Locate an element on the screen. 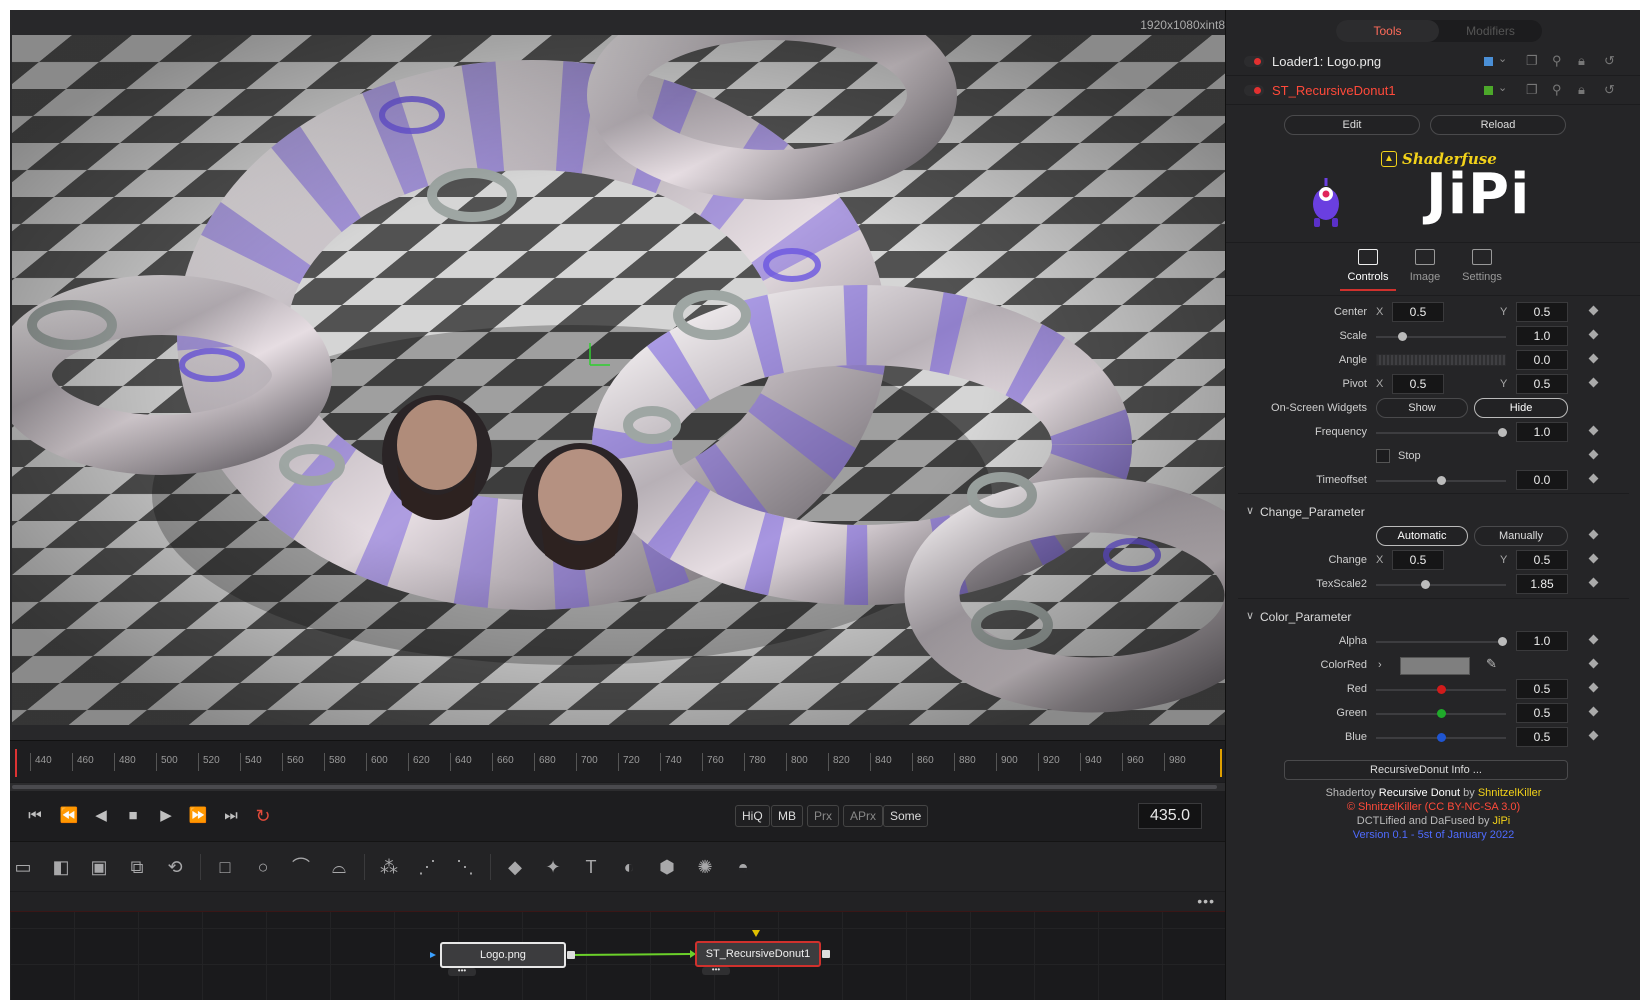  text-3d-icon: T is located at coordinates (591, 867).